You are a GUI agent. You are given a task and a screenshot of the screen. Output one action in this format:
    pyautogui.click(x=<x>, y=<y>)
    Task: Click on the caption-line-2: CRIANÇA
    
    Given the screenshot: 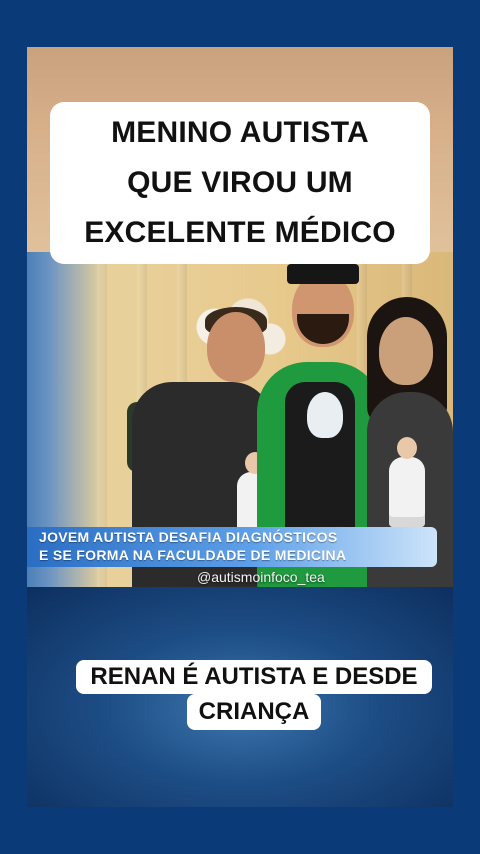 What is the action you would take?
    pyautogui.click(x=254, y=711)
    